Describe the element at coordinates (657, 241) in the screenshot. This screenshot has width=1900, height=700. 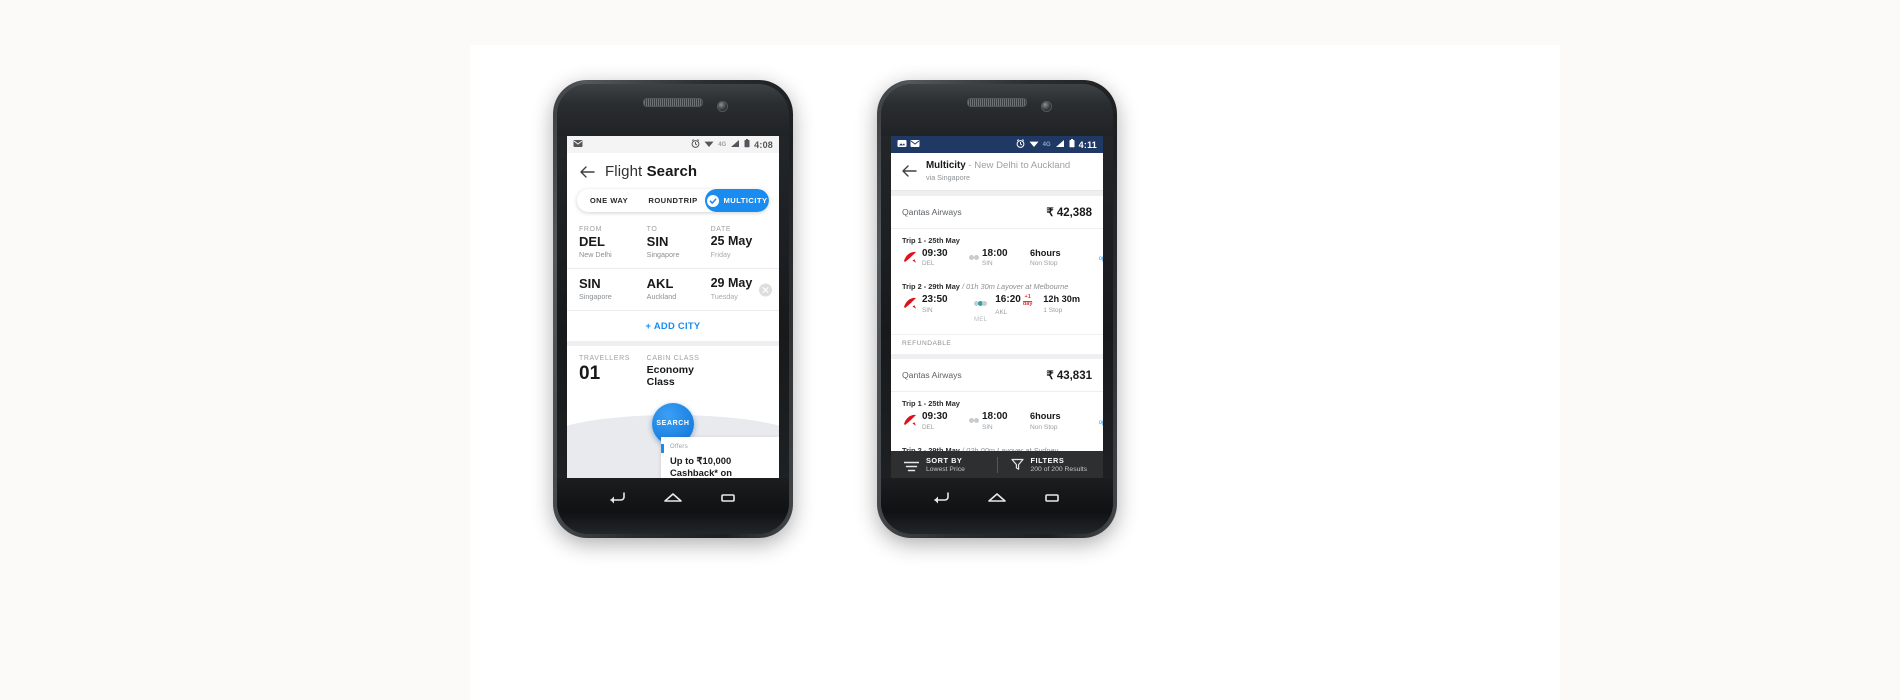
I see `route-1-to-code: SIN` at that location.